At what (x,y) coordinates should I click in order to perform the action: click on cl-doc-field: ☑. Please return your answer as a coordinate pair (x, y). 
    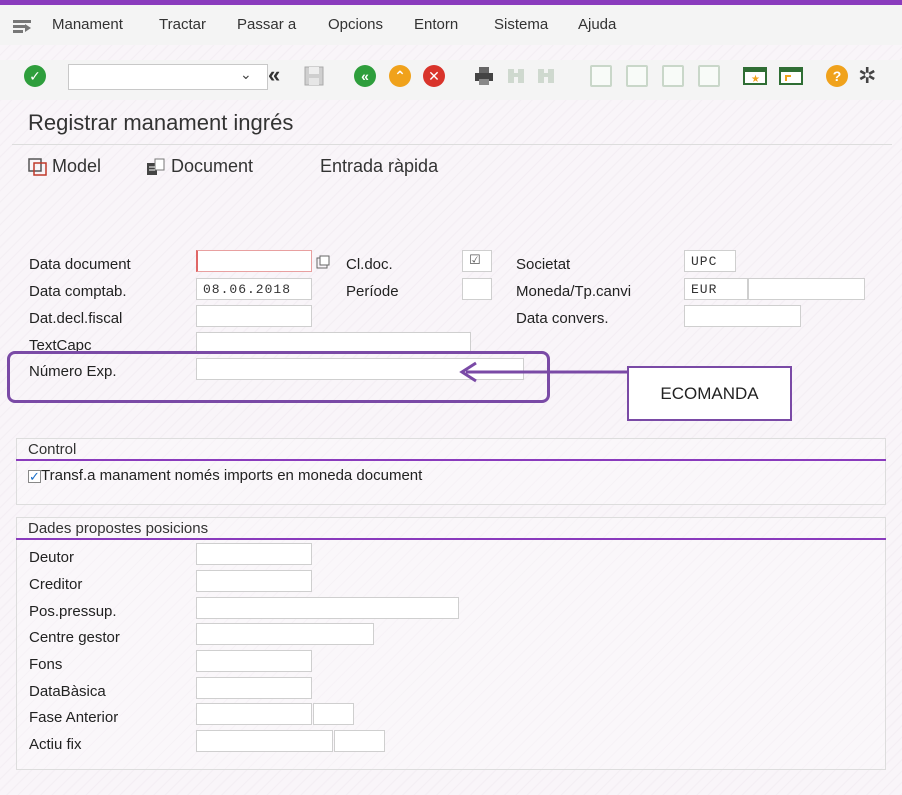
    Looking at the image, I should click on (477, 261).